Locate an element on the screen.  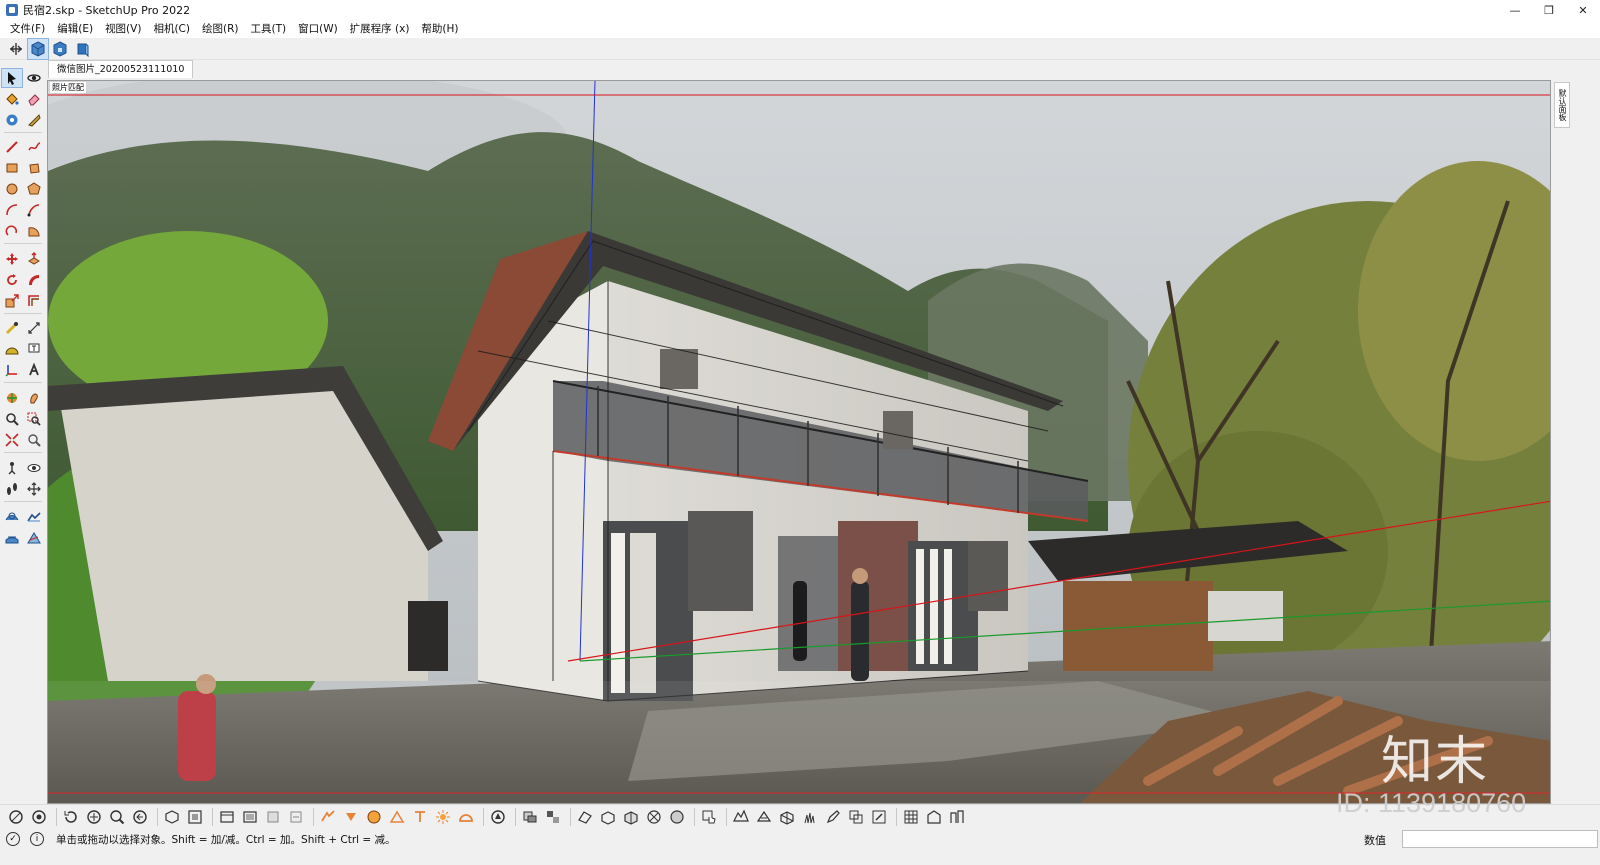
offset-tool-icon is located at coordinates (34, 301).